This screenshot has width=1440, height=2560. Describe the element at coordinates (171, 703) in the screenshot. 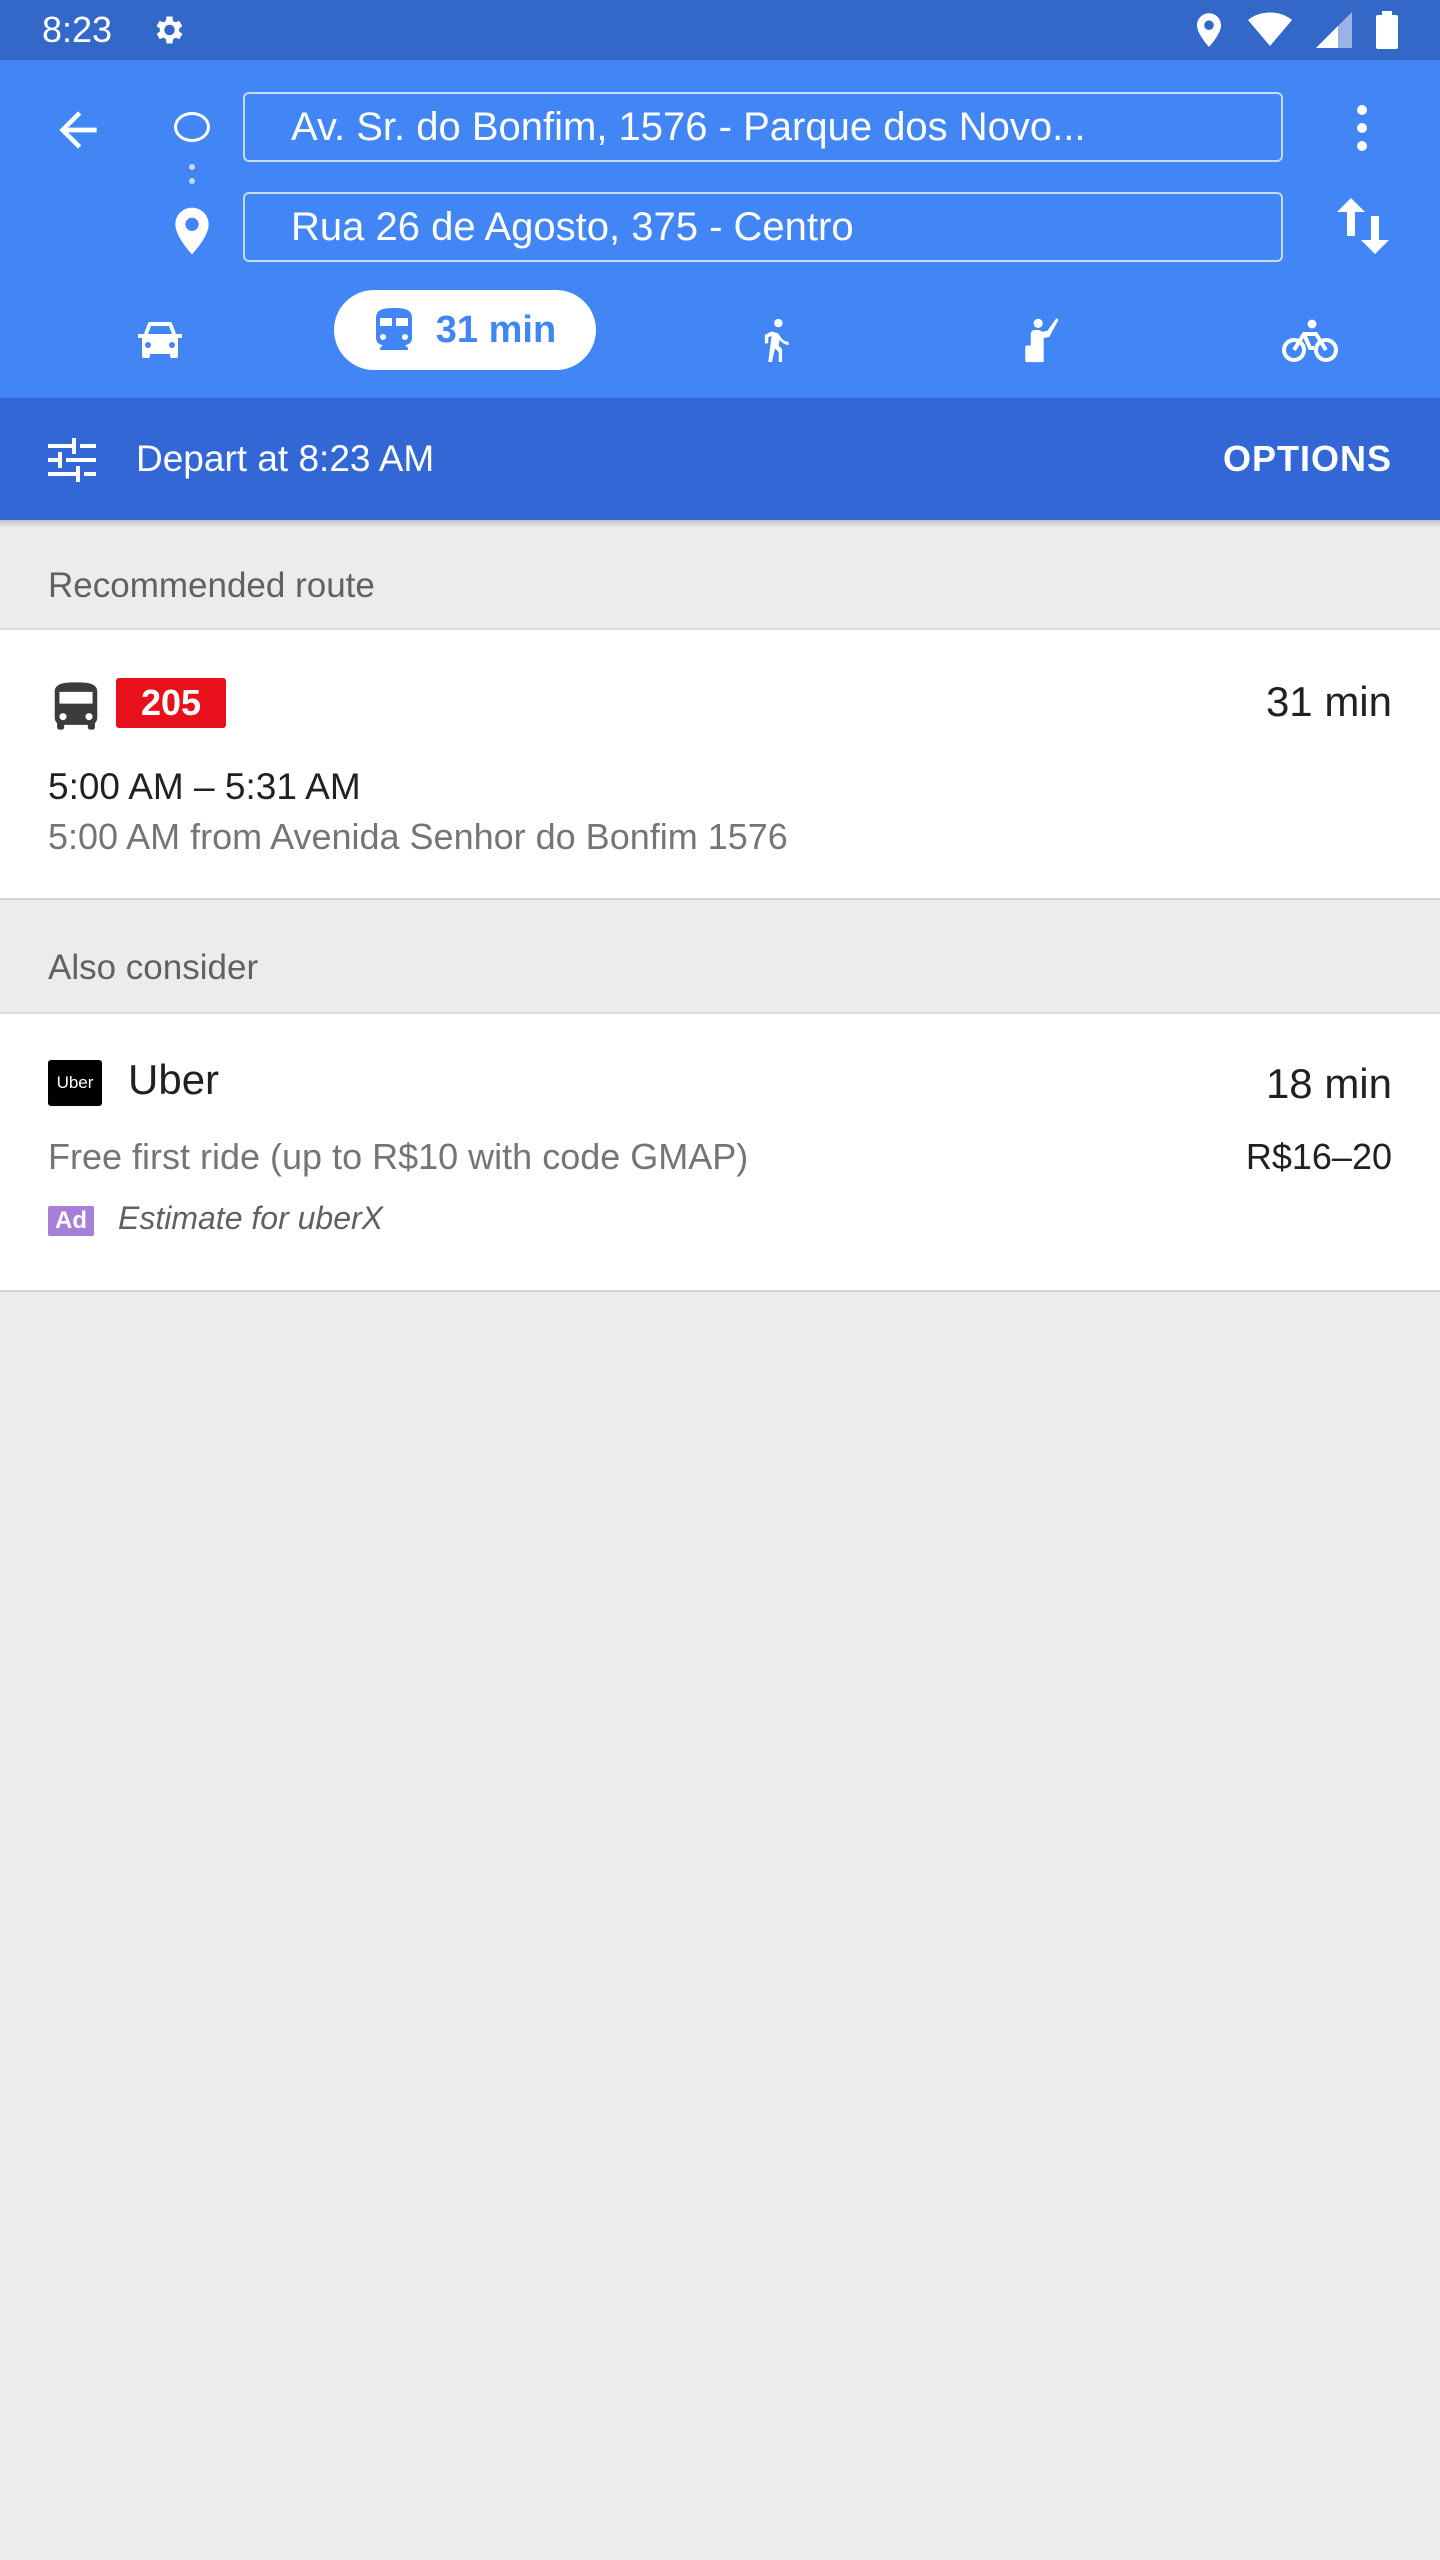

I see `route-line-badge: 205` at that location.